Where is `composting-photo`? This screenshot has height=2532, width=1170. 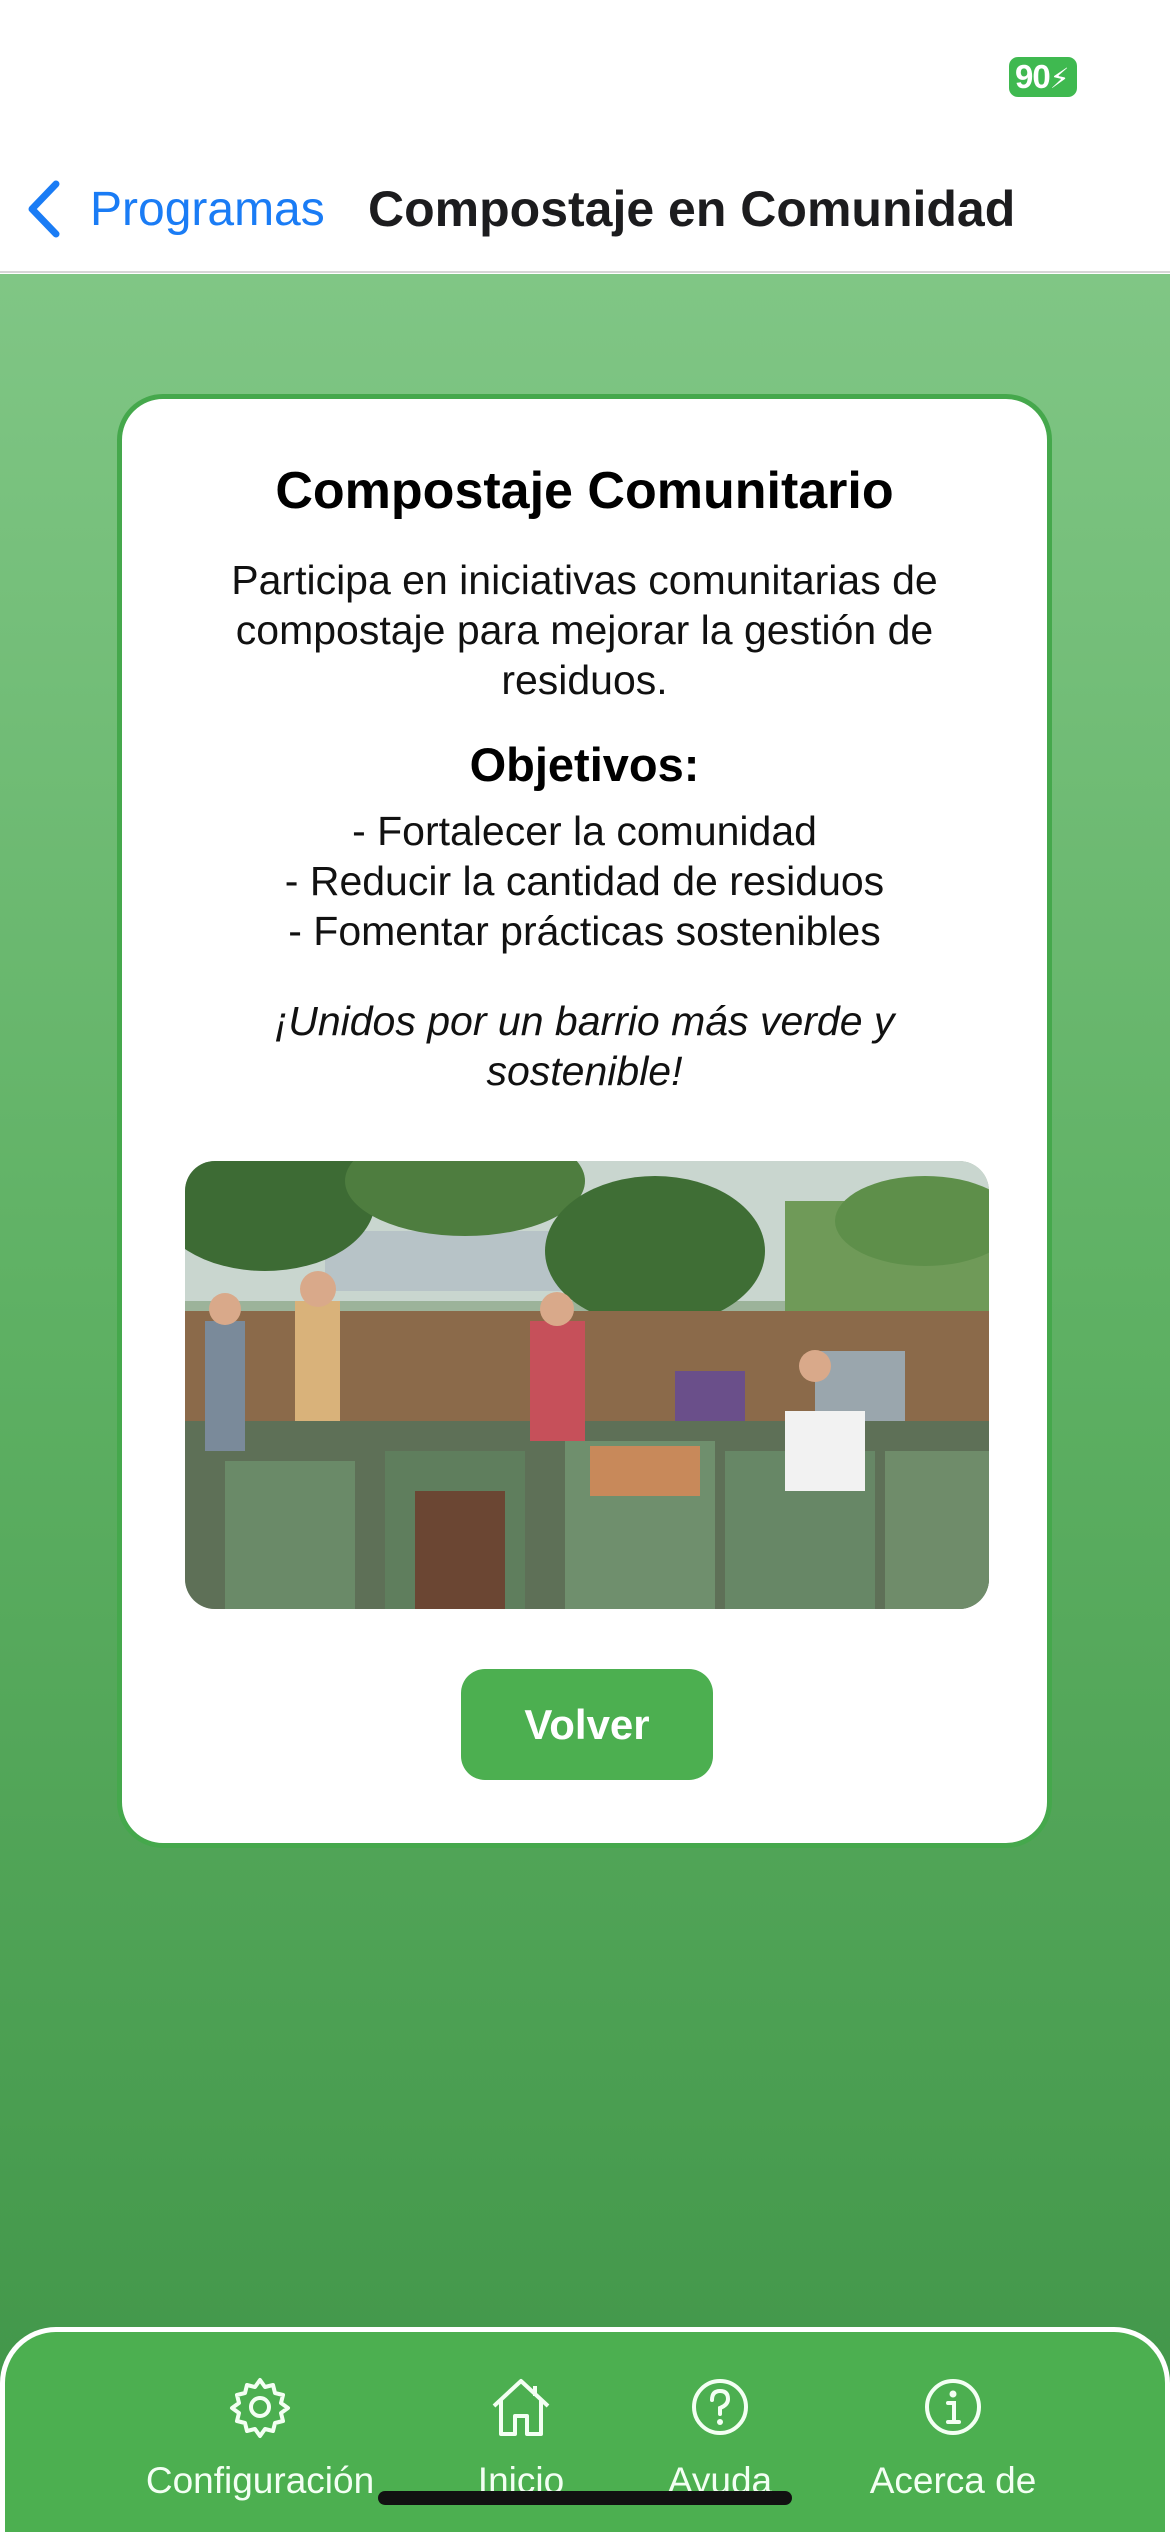
composting-photo is located at coordinates (587, 1385).